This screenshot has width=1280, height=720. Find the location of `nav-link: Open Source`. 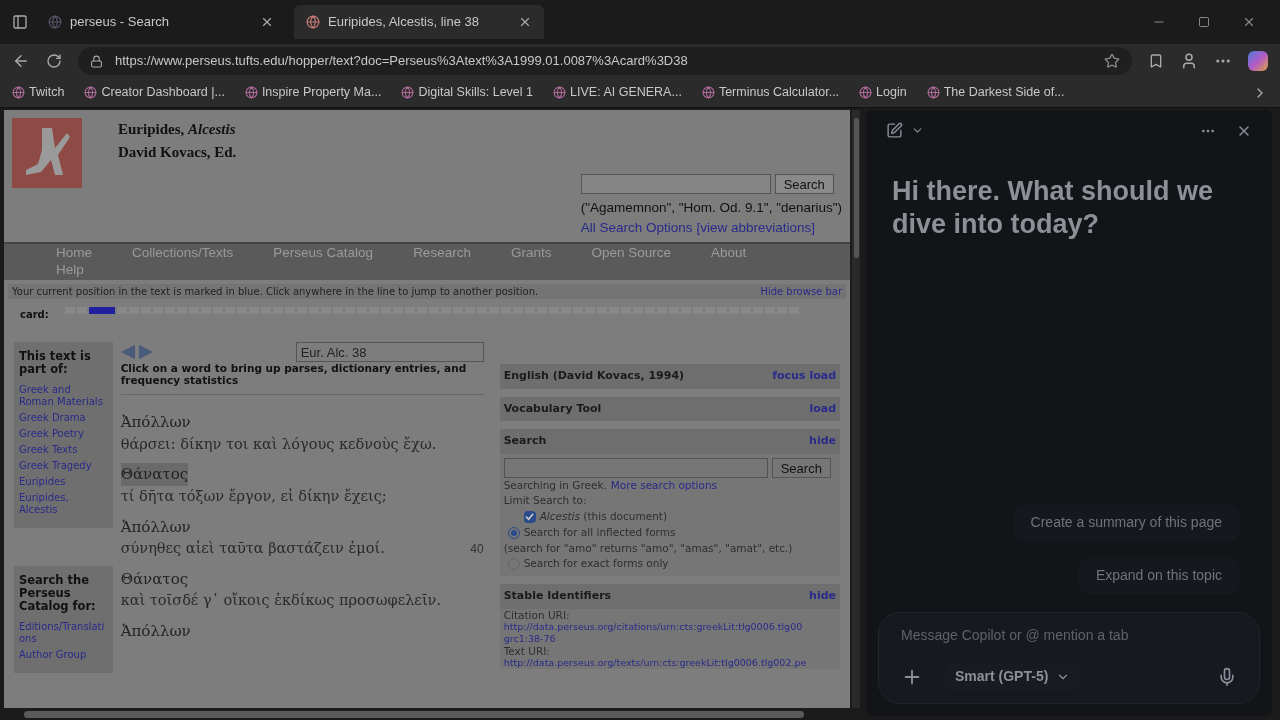

nav-link: Open Source is located at coordinates (631, 252).